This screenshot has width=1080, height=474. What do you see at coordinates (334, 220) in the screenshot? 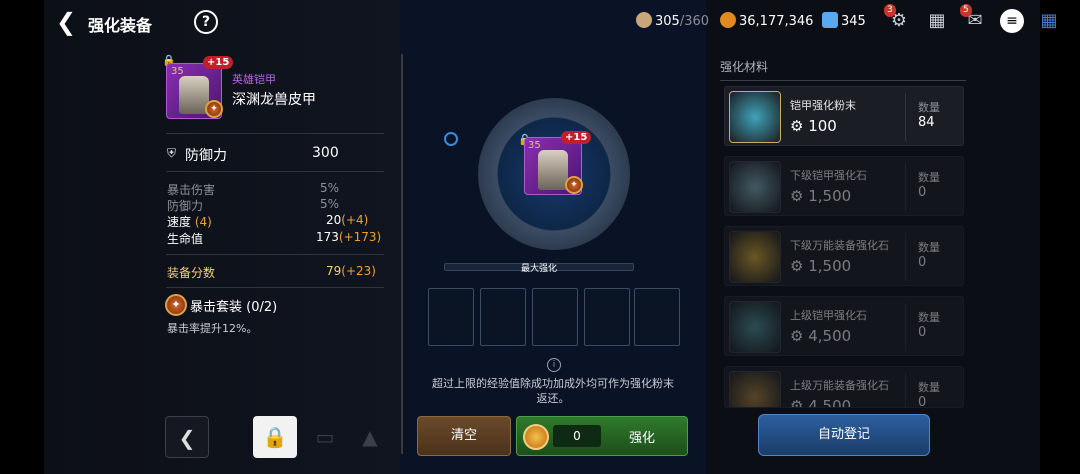
I see `stat-value-speed: 20` at bounding box center [334, 220].